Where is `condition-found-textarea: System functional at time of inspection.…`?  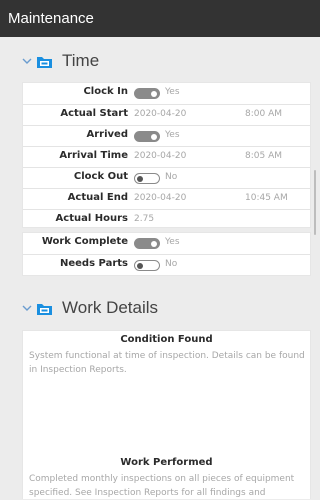
condition-found-textarea: System functional at time of inspection.… is located at coordinates (167, 363).